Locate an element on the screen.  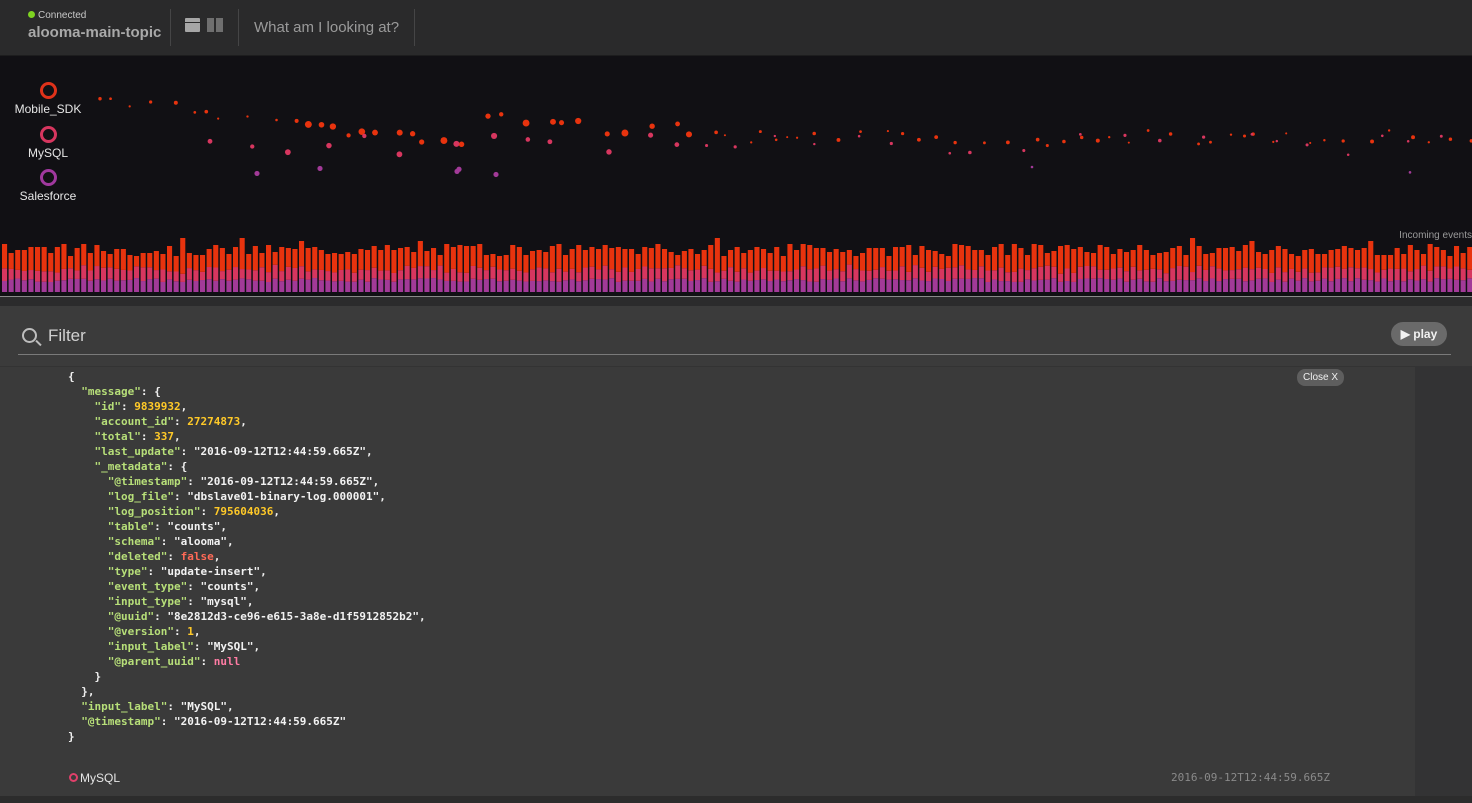
legend-mobile-sdk: Mobile_SDK is located at coordinates (49, 99).